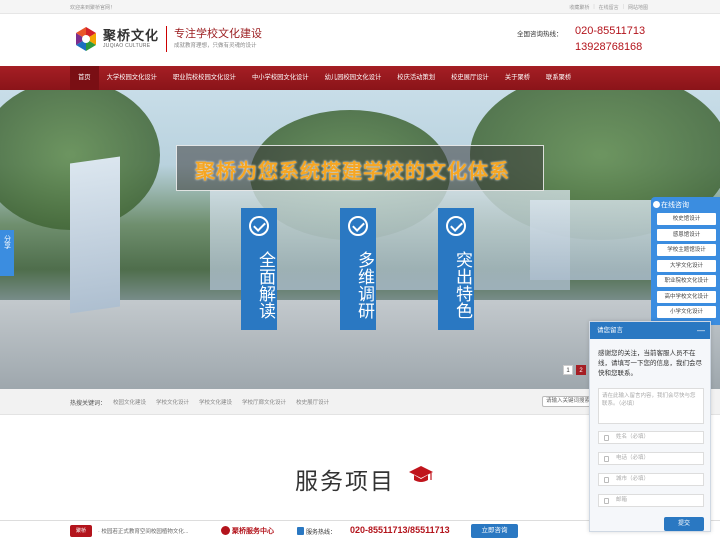 This screenshot has width=720, height=540. What do you see at coordinates (675, 205) in the screenshot?
I see `online-consult-title: 在线咨询` at bounding box center [675, 205].